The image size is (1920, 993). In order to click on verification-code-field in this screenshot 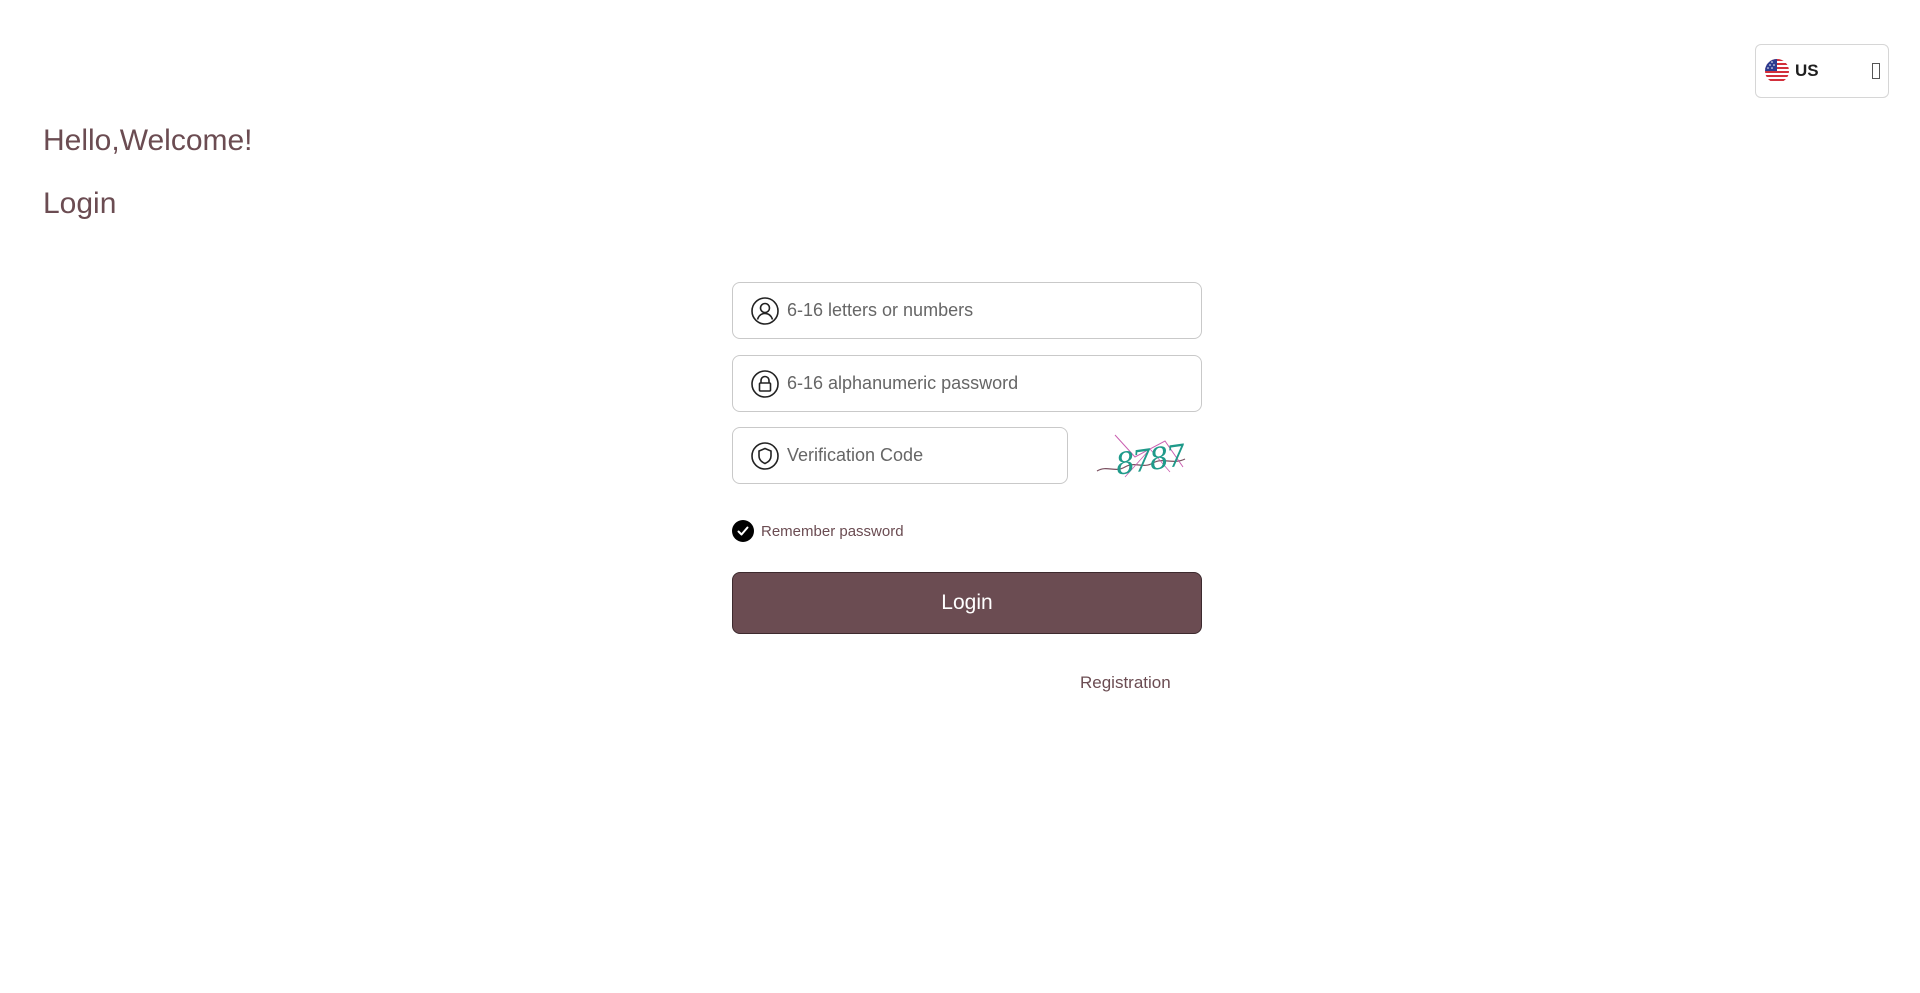, I will do `click(900, 455)`.